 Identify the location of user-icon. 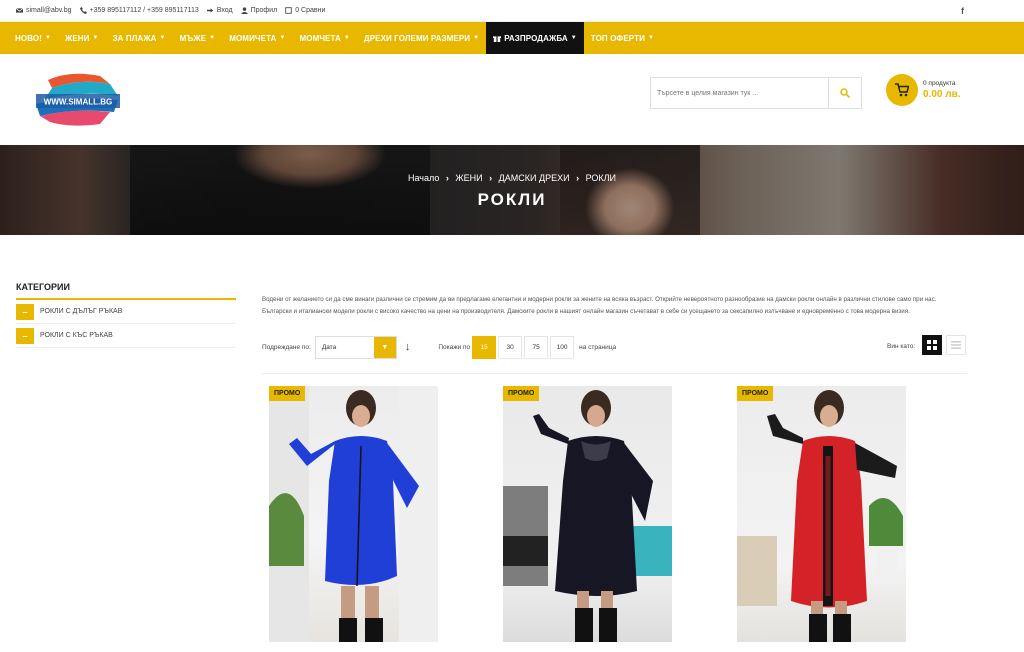
(244, 10).